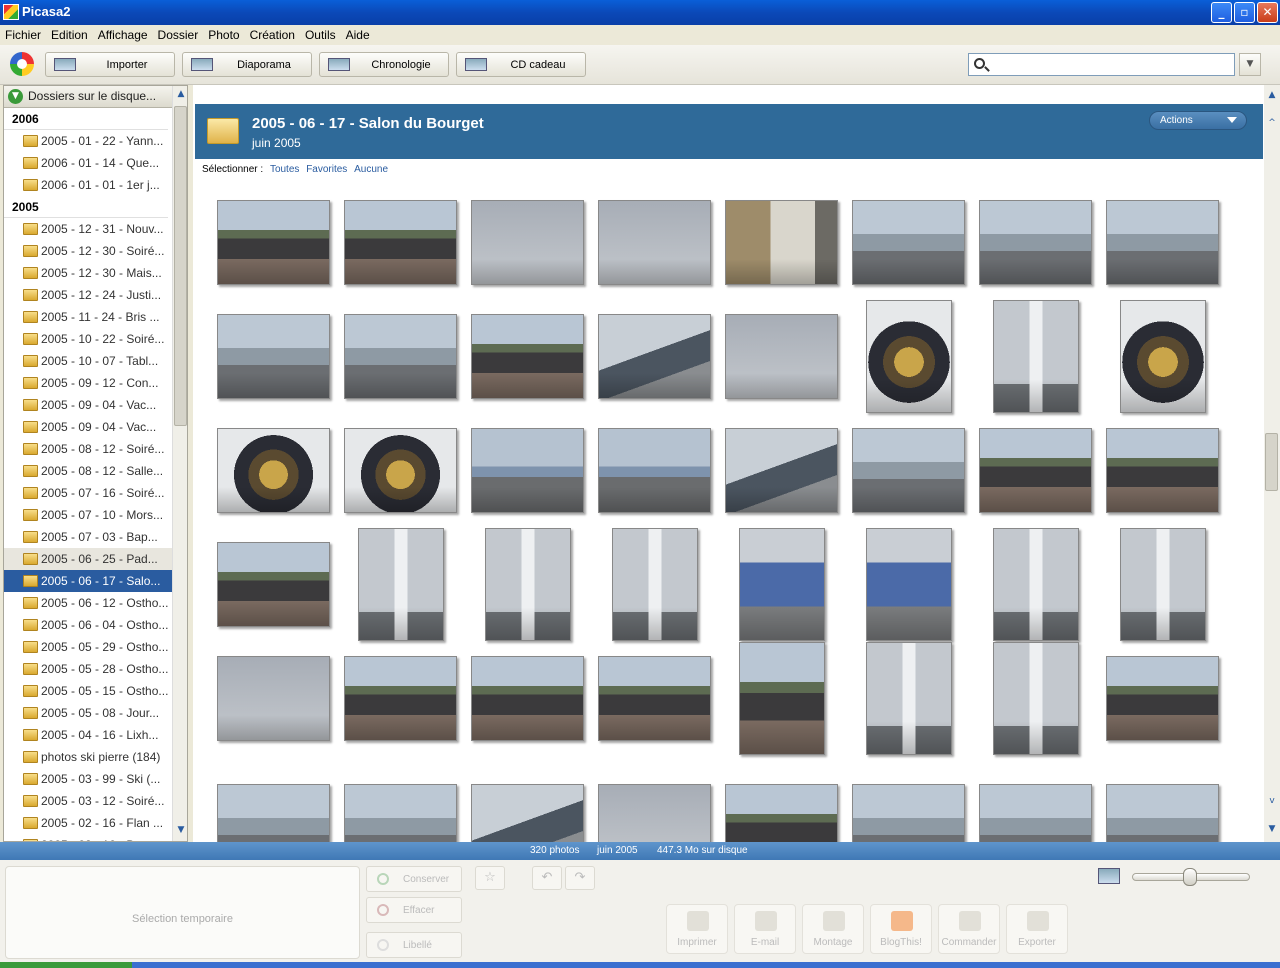 The height and width of the screenshot is (968, 1280). I want to click on search-options-dropdown: ▼, so click(1250, 64).